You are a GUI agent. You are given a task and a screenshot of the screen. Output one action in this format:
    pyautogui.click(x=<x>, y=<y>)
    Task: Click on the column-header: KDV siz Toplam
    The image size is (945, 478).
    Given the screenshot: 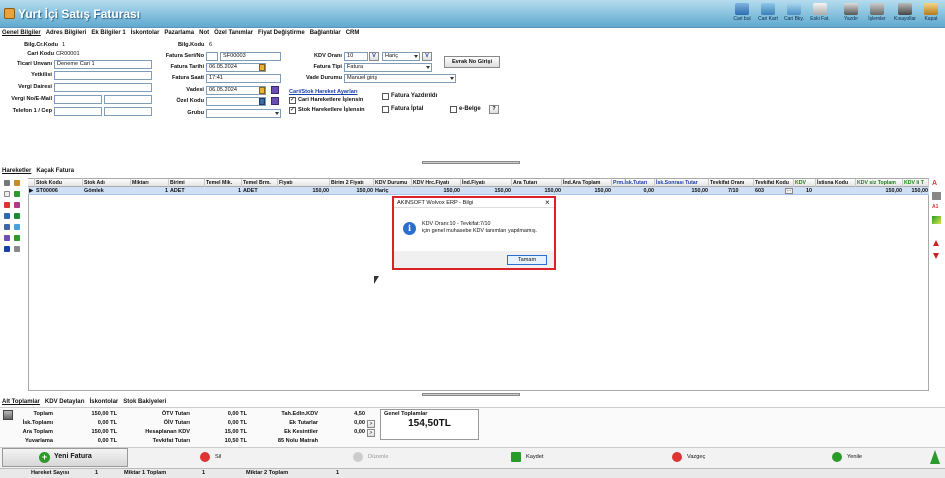 What is the action you would take?
    pyautogui.click(x=879, y=183)
    